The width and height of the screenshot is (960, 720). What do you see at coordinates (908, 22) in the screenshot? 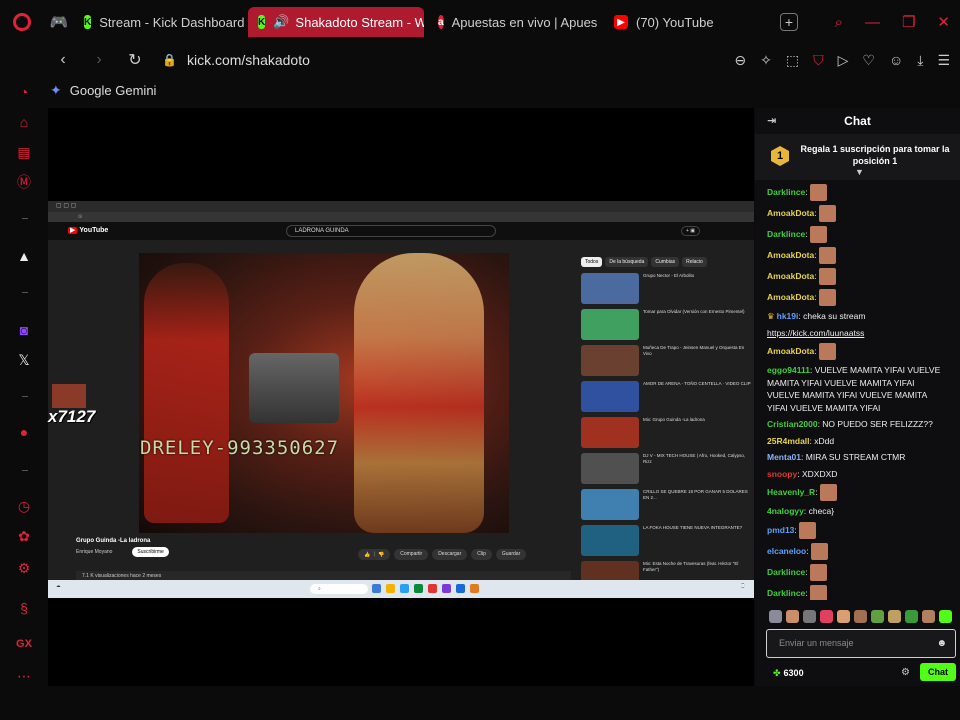
I see `maximize-icon: ❐` at bounding box center [908, 22].